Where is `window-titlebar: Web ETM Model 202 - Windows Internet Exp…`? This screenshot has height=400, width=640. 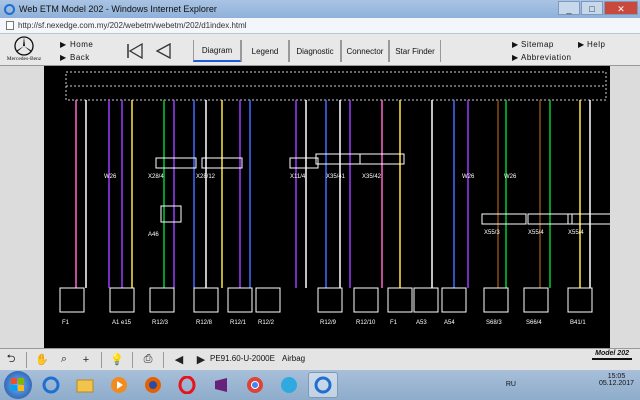
window-titlebar: Web ETM Model 202 - Windows Internet Exp… is located at coordinates (320, 9).